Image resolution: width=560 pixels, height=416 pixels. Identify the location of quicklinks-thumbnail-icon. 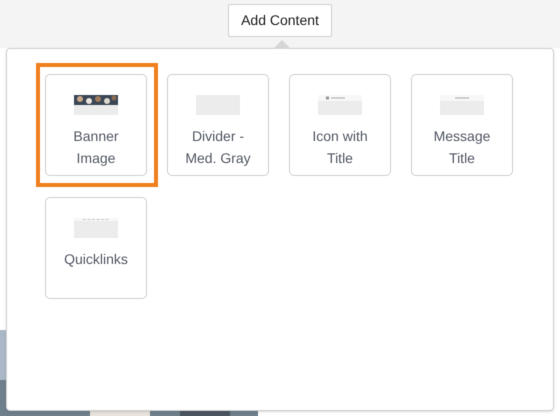
(96, 228).